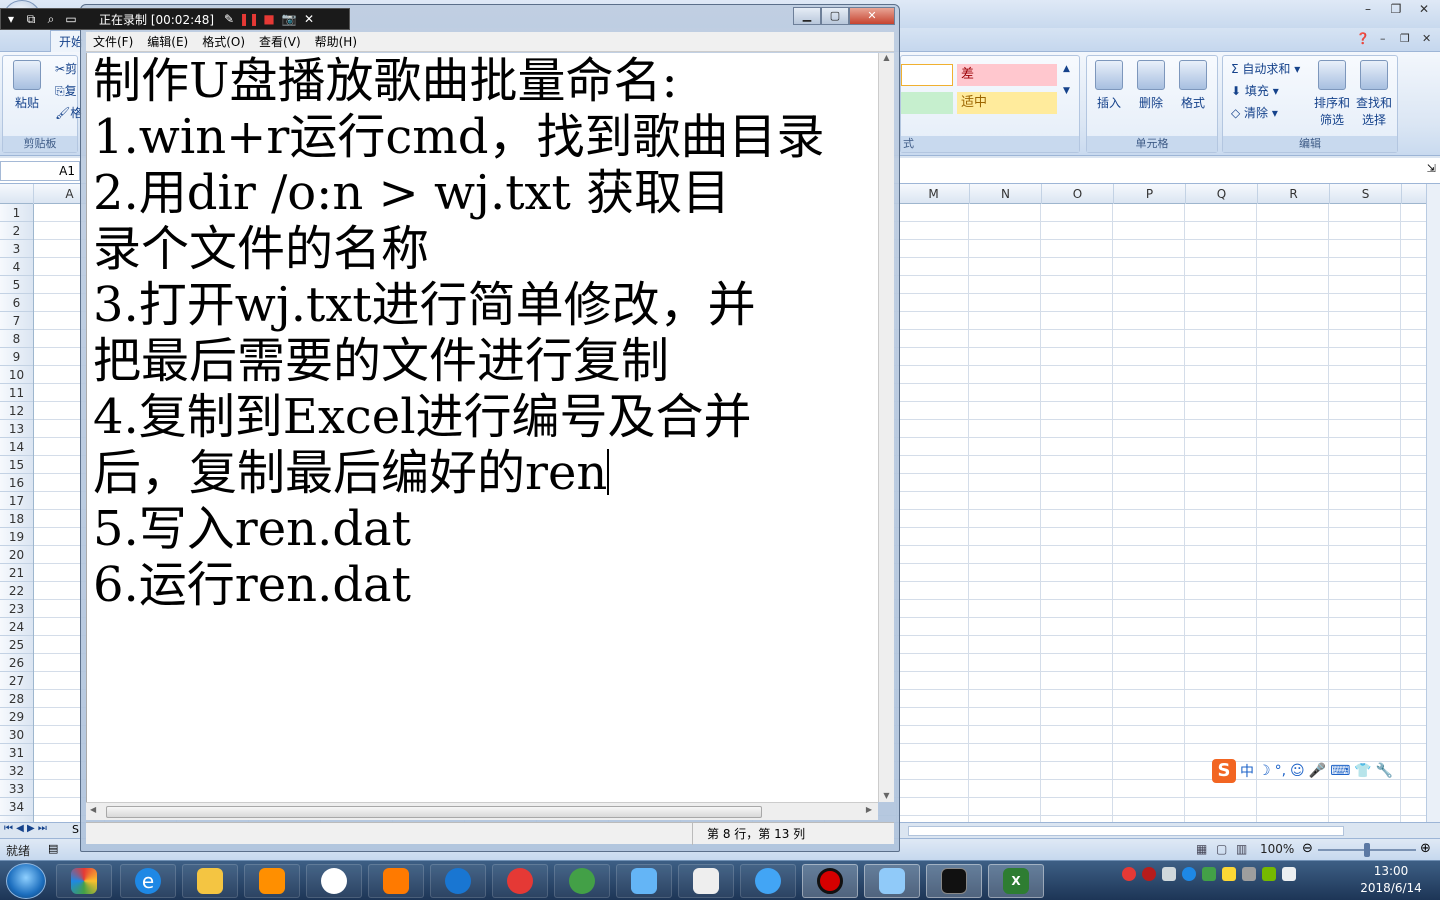  I want to click on notepad-hscroll-thumb, so click(434, 812).